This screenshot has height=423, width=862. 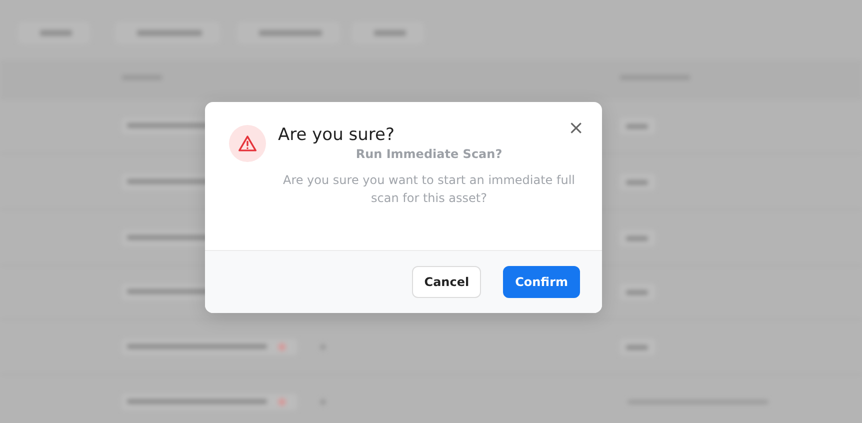 I want to click on dialog-message: Are you sure you want to start an immediate full scan for this asset?, so click(x=429, y=189).